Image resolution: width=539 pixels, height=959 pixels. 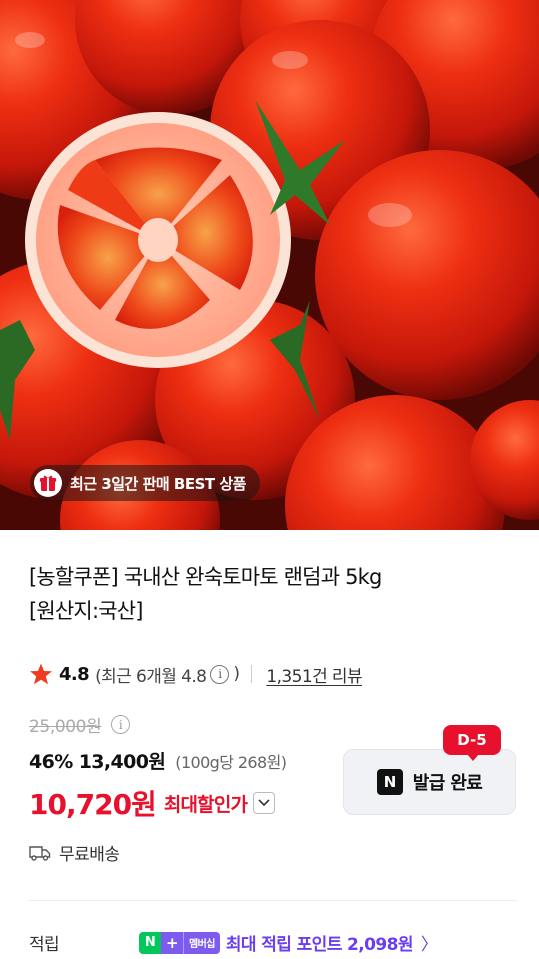 I want to click on chevron-right-icon: 〉, so click(x=429, y=945).